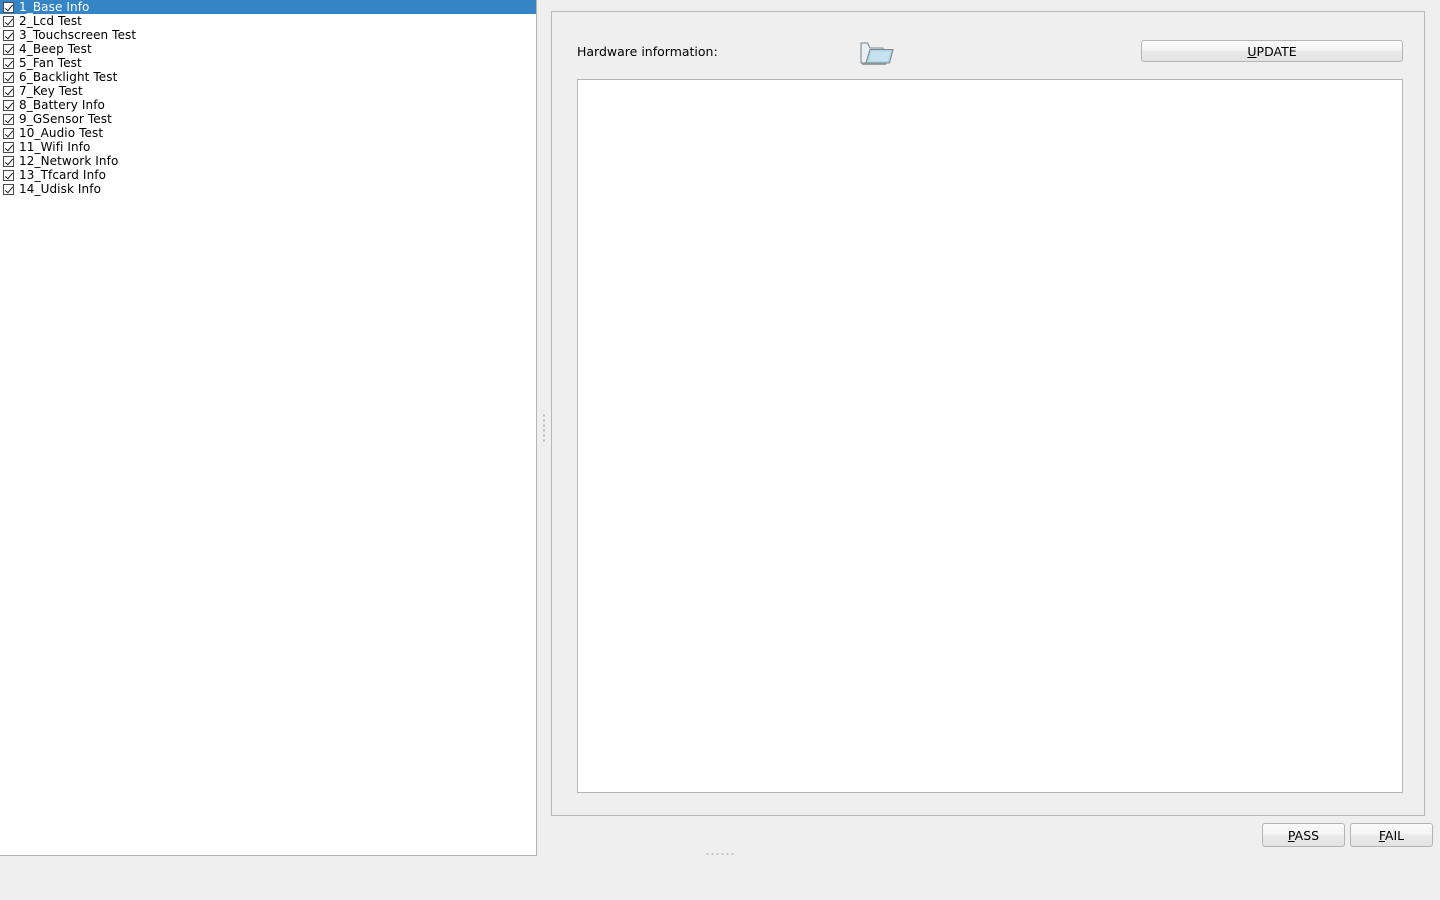  Describe the element at coordinates (62, 105) in the screenshot. I see `list-item-label: 8_Battery Info` at that location.